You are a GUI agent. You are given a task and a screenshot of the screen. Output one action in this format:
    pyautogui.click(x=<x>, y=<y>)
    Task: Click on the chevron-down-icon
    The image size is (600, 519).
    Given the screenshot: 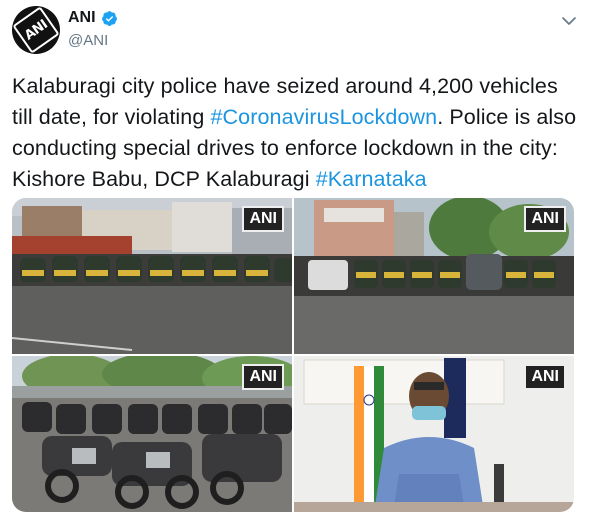 What is the action you would take?
    pyautogui.click(x=569, y=21)
    